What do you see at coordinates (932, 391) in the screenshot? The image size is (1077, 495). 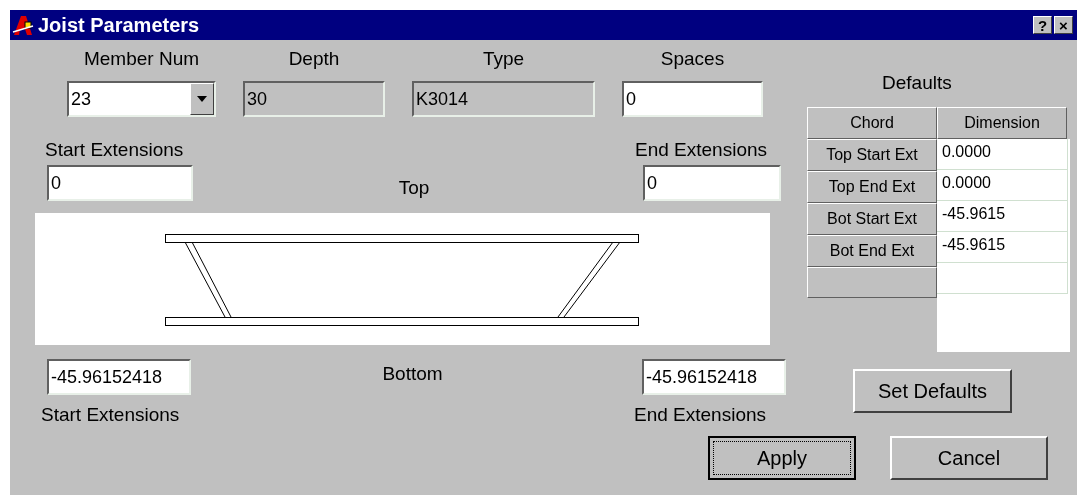 I see `set-defaults-button: Set Defaults` at bounding box center [932, 391].